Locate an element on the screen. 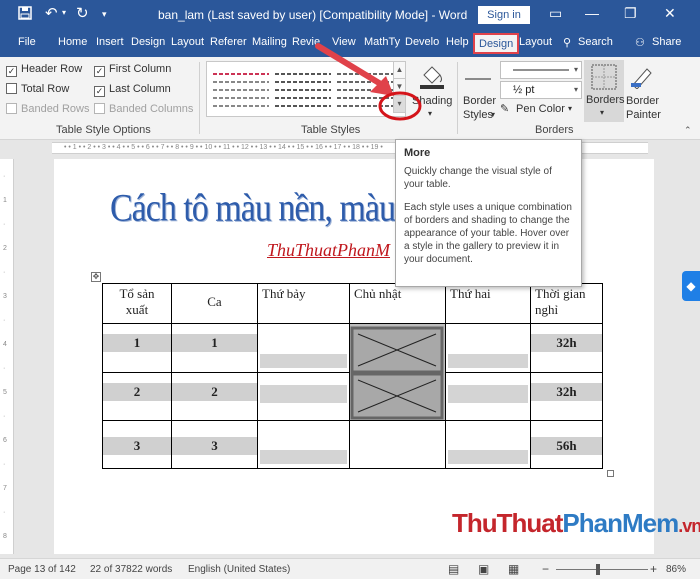 The image size is (700, 579). header-ca: Ca is located at coordinates (214, 303).